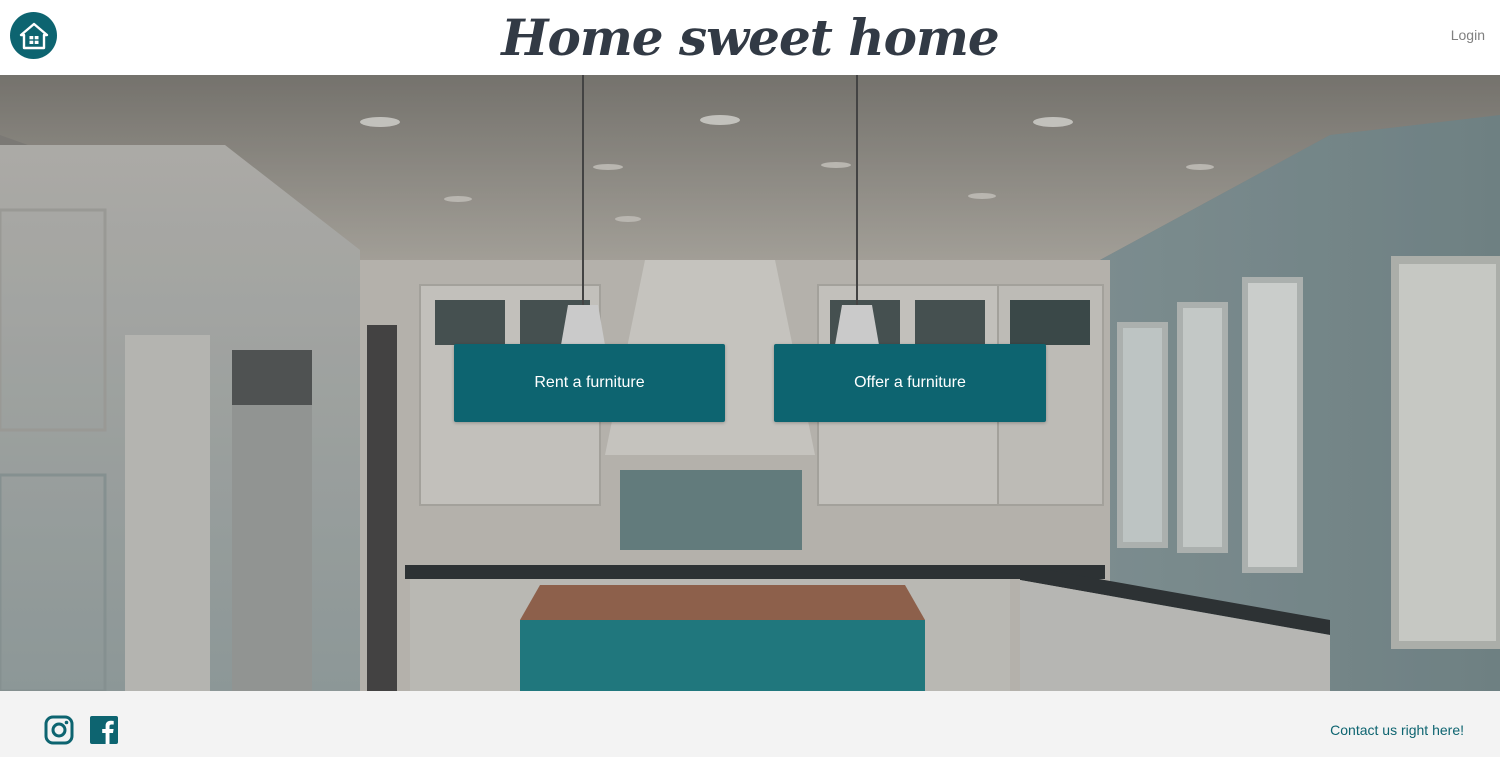 The width and height of the screenshot is (1500, 757). I want to click on offer-furniture-button: Offer a furniture, so click(910, 383).